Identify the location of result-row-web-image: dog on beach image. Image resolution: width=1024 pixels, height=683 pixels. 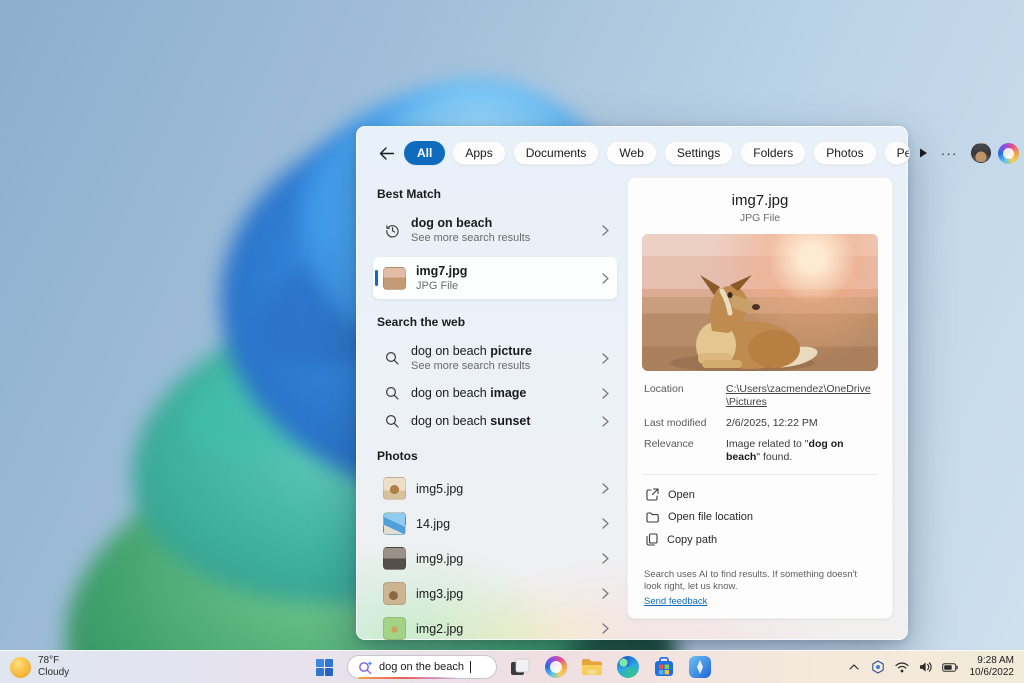
(495, 393).